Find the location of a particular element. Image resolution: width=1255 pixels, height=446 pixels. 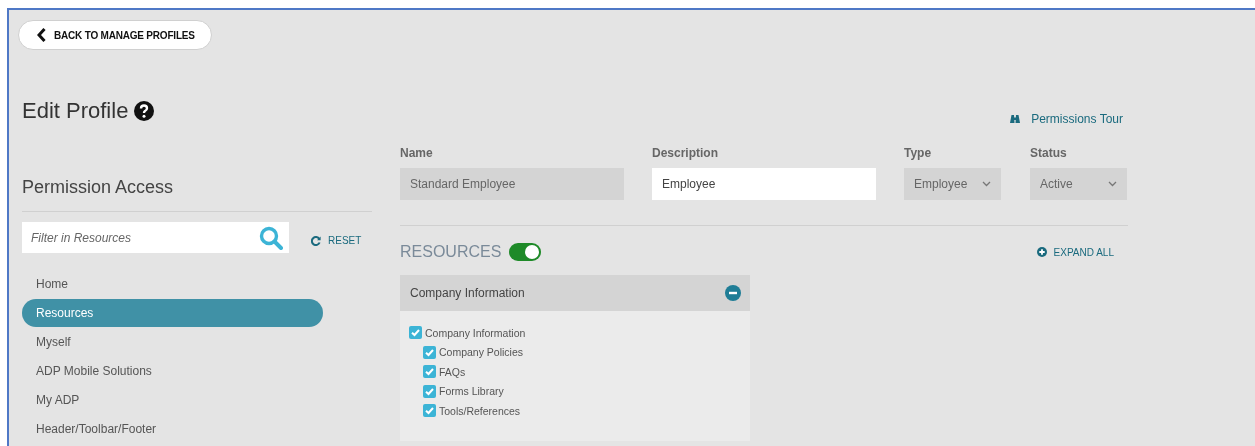

sidebar-item: My ADP is located at coordinates (172, 400).